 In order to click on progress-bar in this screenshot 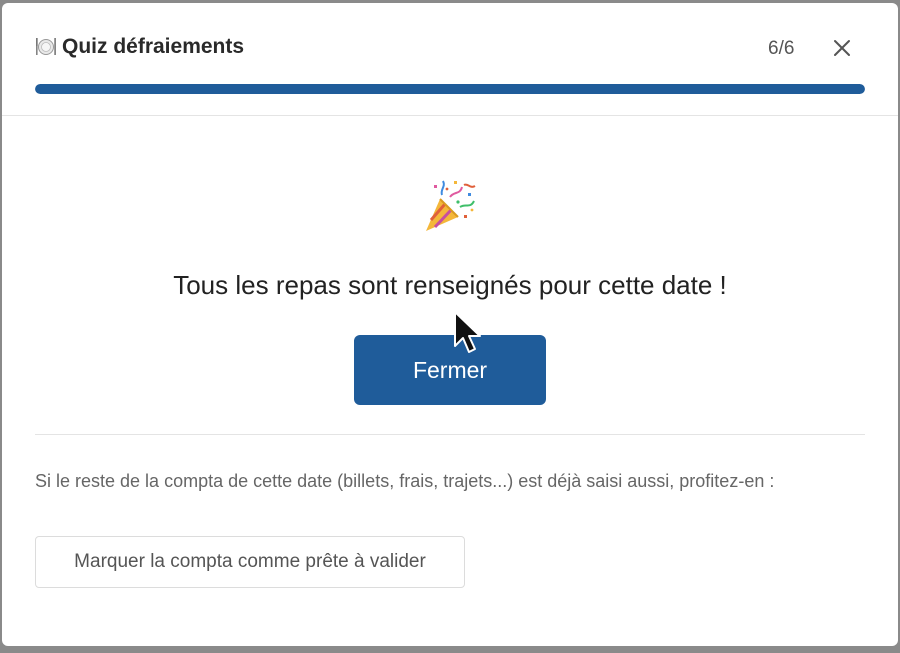, I will do `click(450, 89)`.